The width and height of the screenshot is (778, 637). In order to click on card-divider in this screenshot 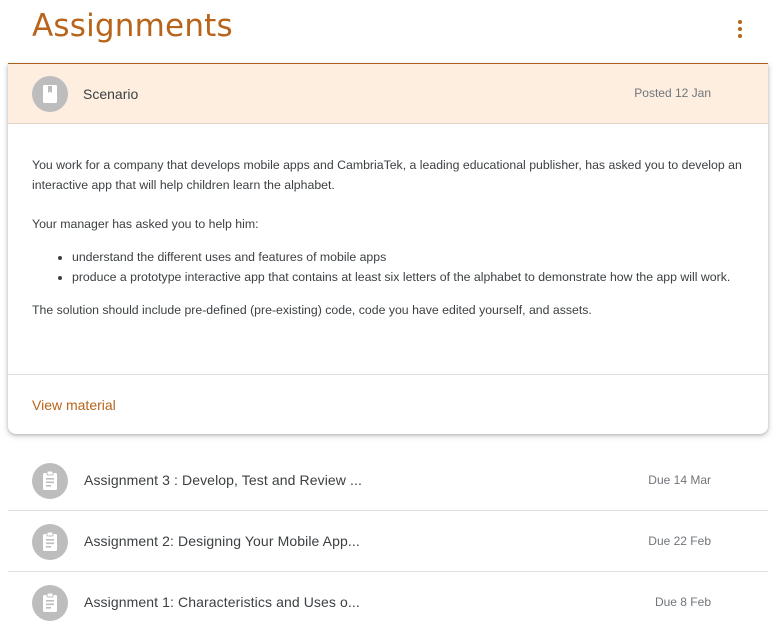, I will do `click(388, 374)`.